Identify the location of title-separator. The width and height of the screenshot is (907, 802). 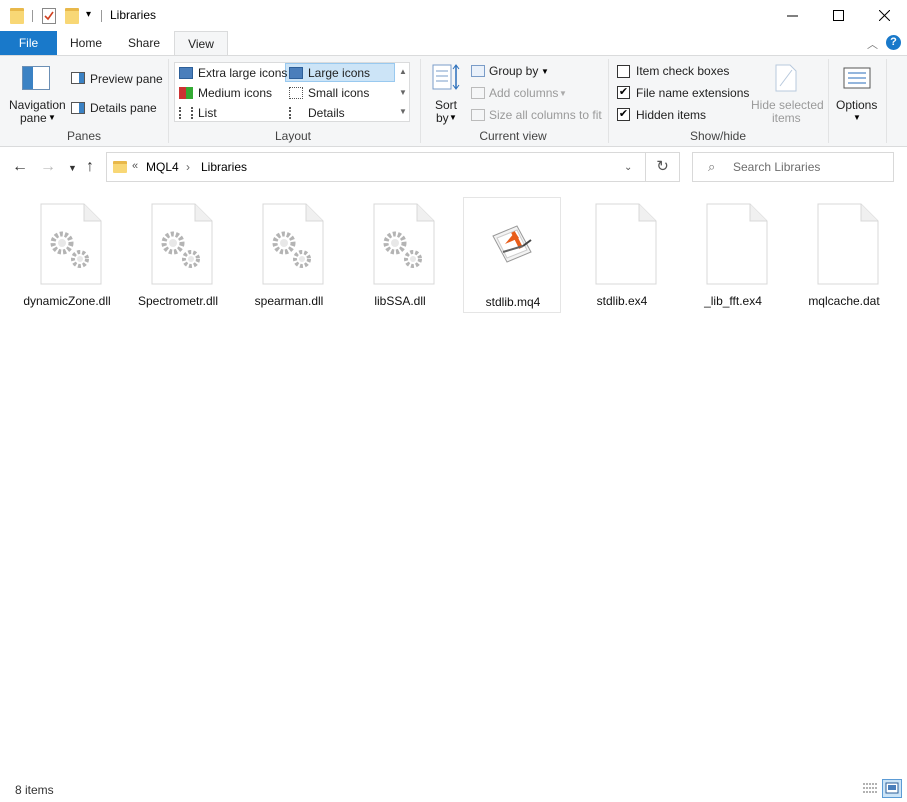
(32, 16).